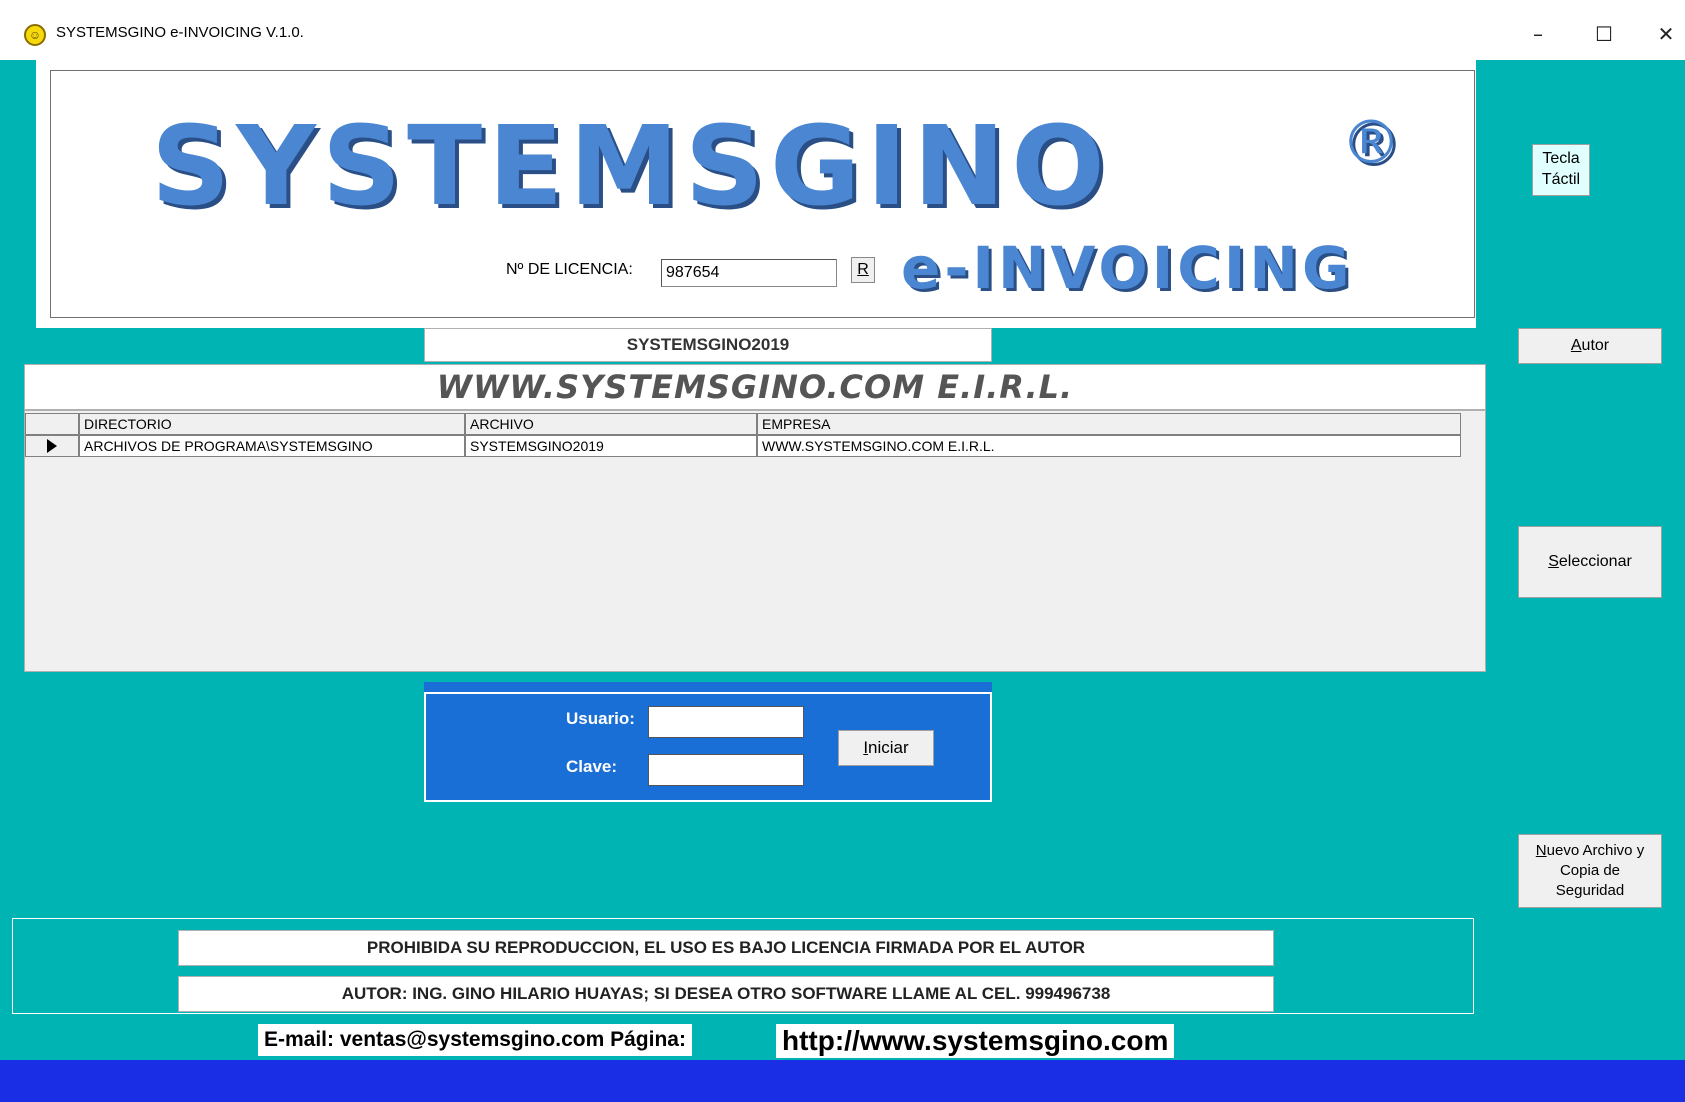 Image resolution: width=1685 pixels, height=1102 pixels. I want to click on grid-header: DIRECTORIO ARCHIVO EMPRESA, so click(743, 424).